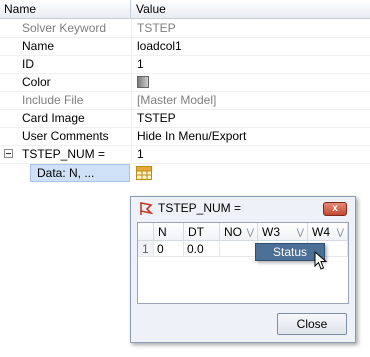 The width and height of the screenshot is (370, 357). I want to click on property-name: Name, so click(38, 46).